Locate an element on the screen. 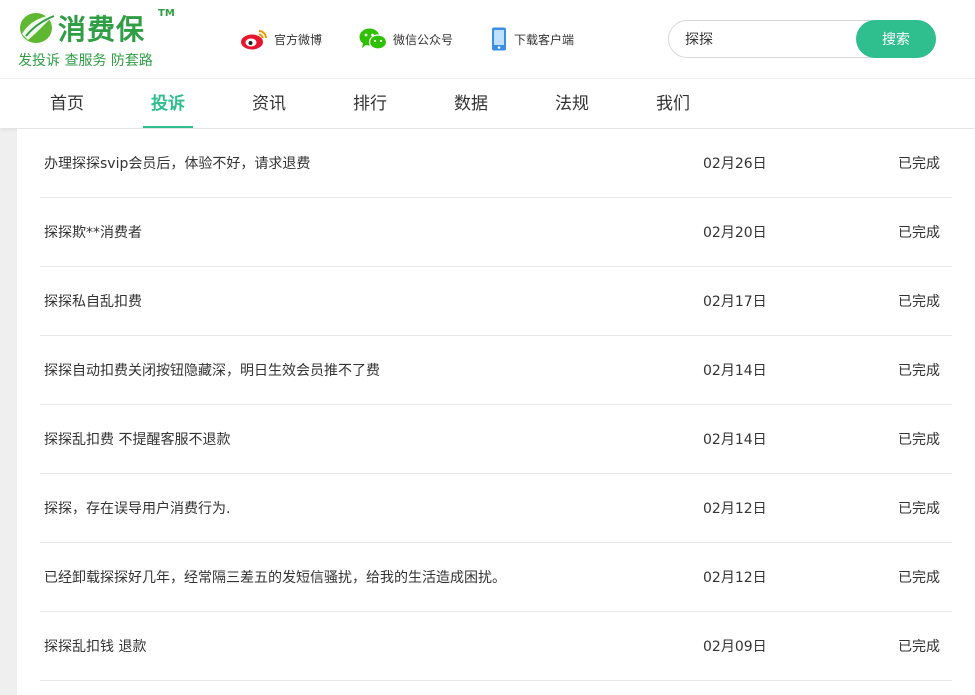 This screenshot has height=695, width=975. site-logo: 消费保 TM 发投诉 查服务 防套路 is located at coordinates (103, 40).